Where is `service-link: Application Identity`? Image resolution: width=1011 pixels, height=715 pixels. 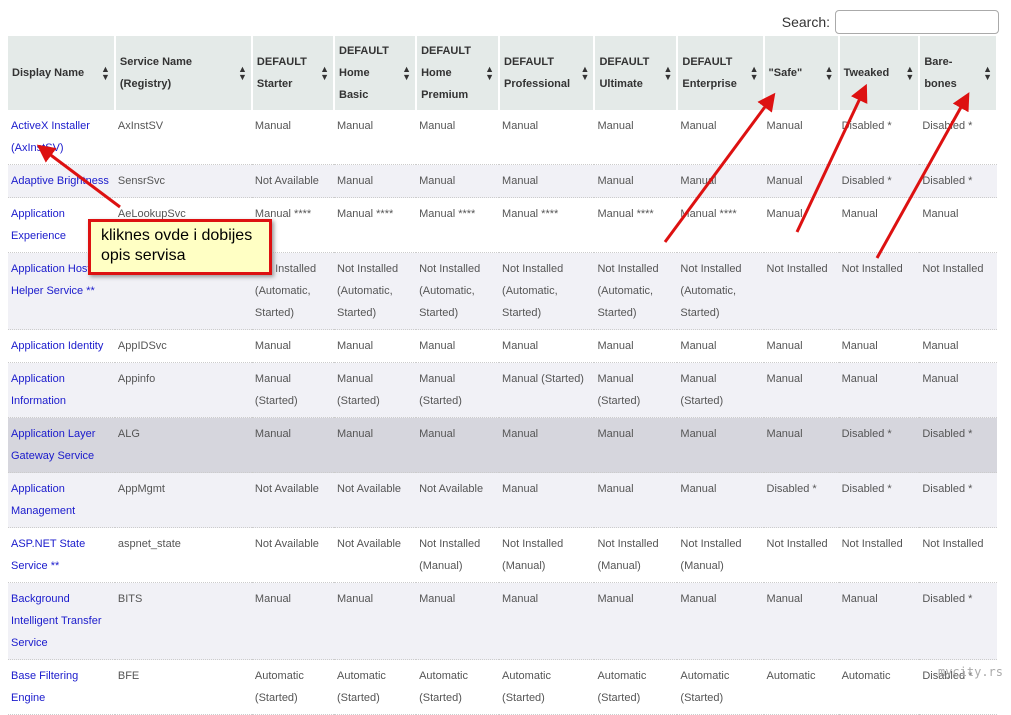 service-link: Application Identity is located at coordinates (57, 346).